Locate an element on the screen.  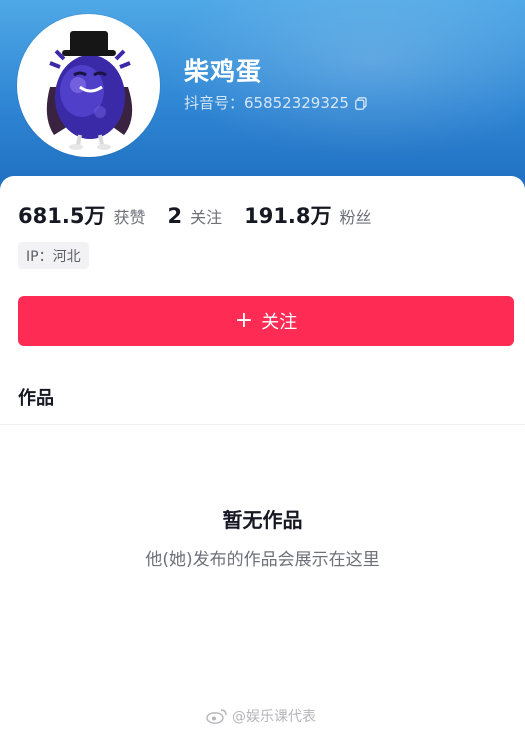
tab-divider is located at coordinates (262, 424).